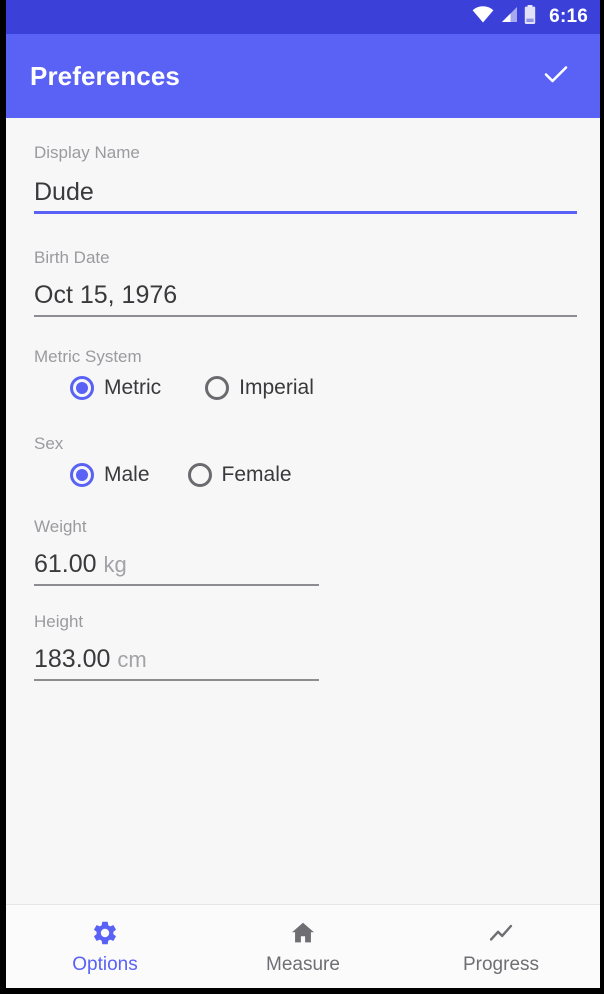 The width and height of the screenshot is (604, 994). Describe the element at coordinates (199, 475) in the screenshot. I see `radio-indicator-female` at that location.